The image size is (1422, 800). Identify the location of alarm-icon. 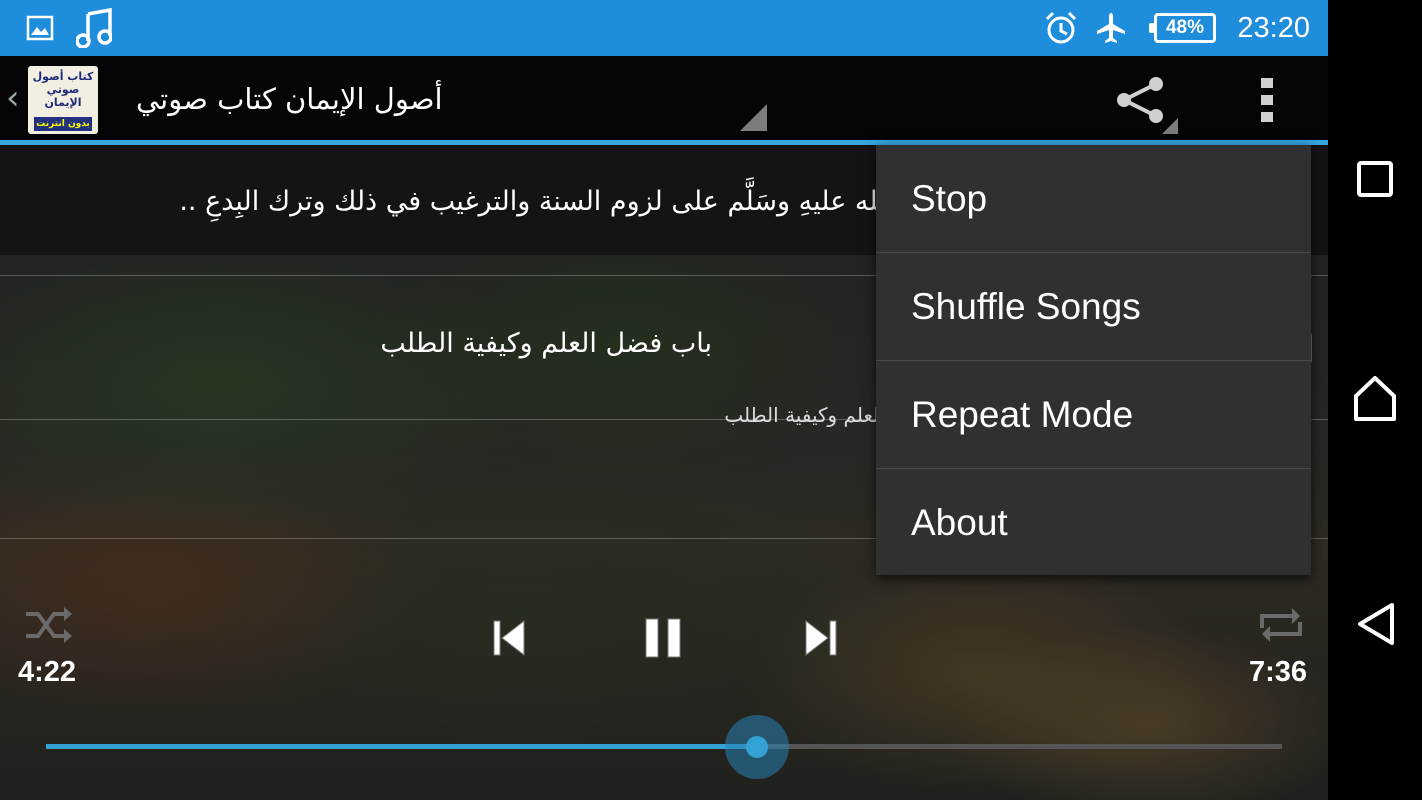
(1061, 28).